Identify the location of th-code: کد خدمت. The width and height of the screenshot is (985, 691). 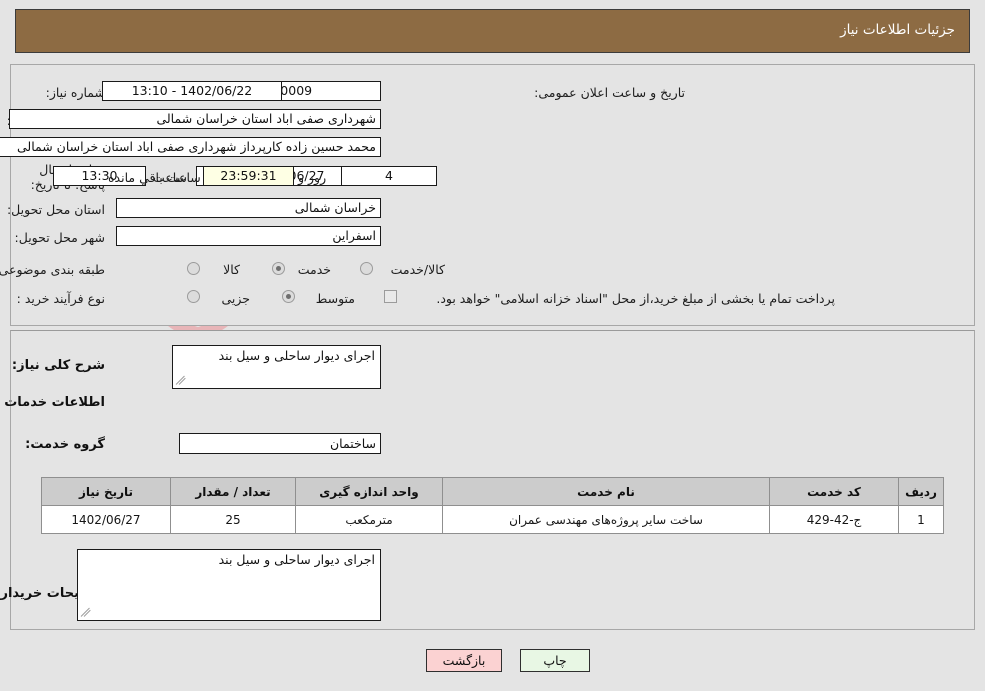
(834, 491).